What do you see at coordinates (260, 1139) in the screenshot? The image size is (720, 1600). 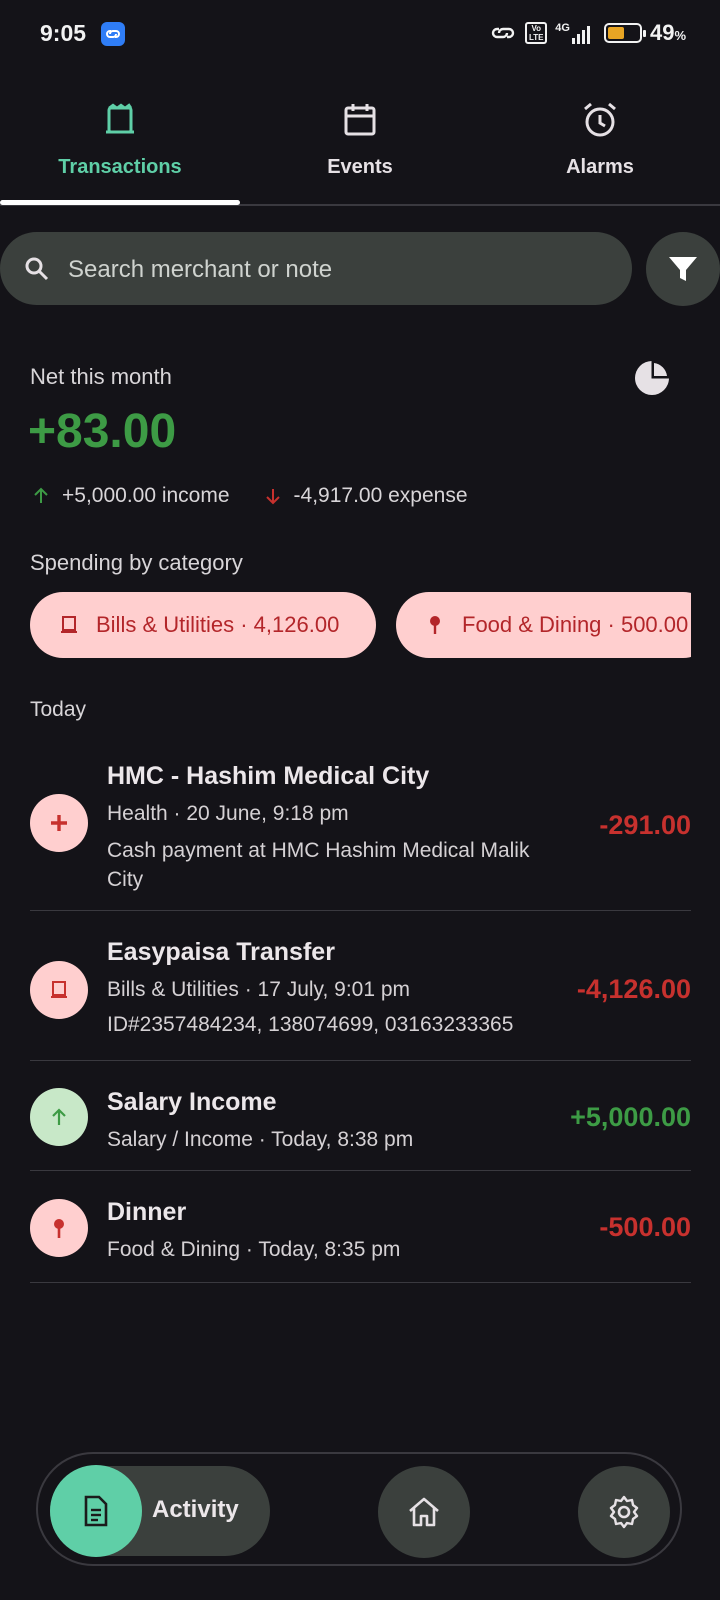 I see `transaction-meta: Salary / Income · Today, 8:38 pm` at bounding box center [260, 1139].